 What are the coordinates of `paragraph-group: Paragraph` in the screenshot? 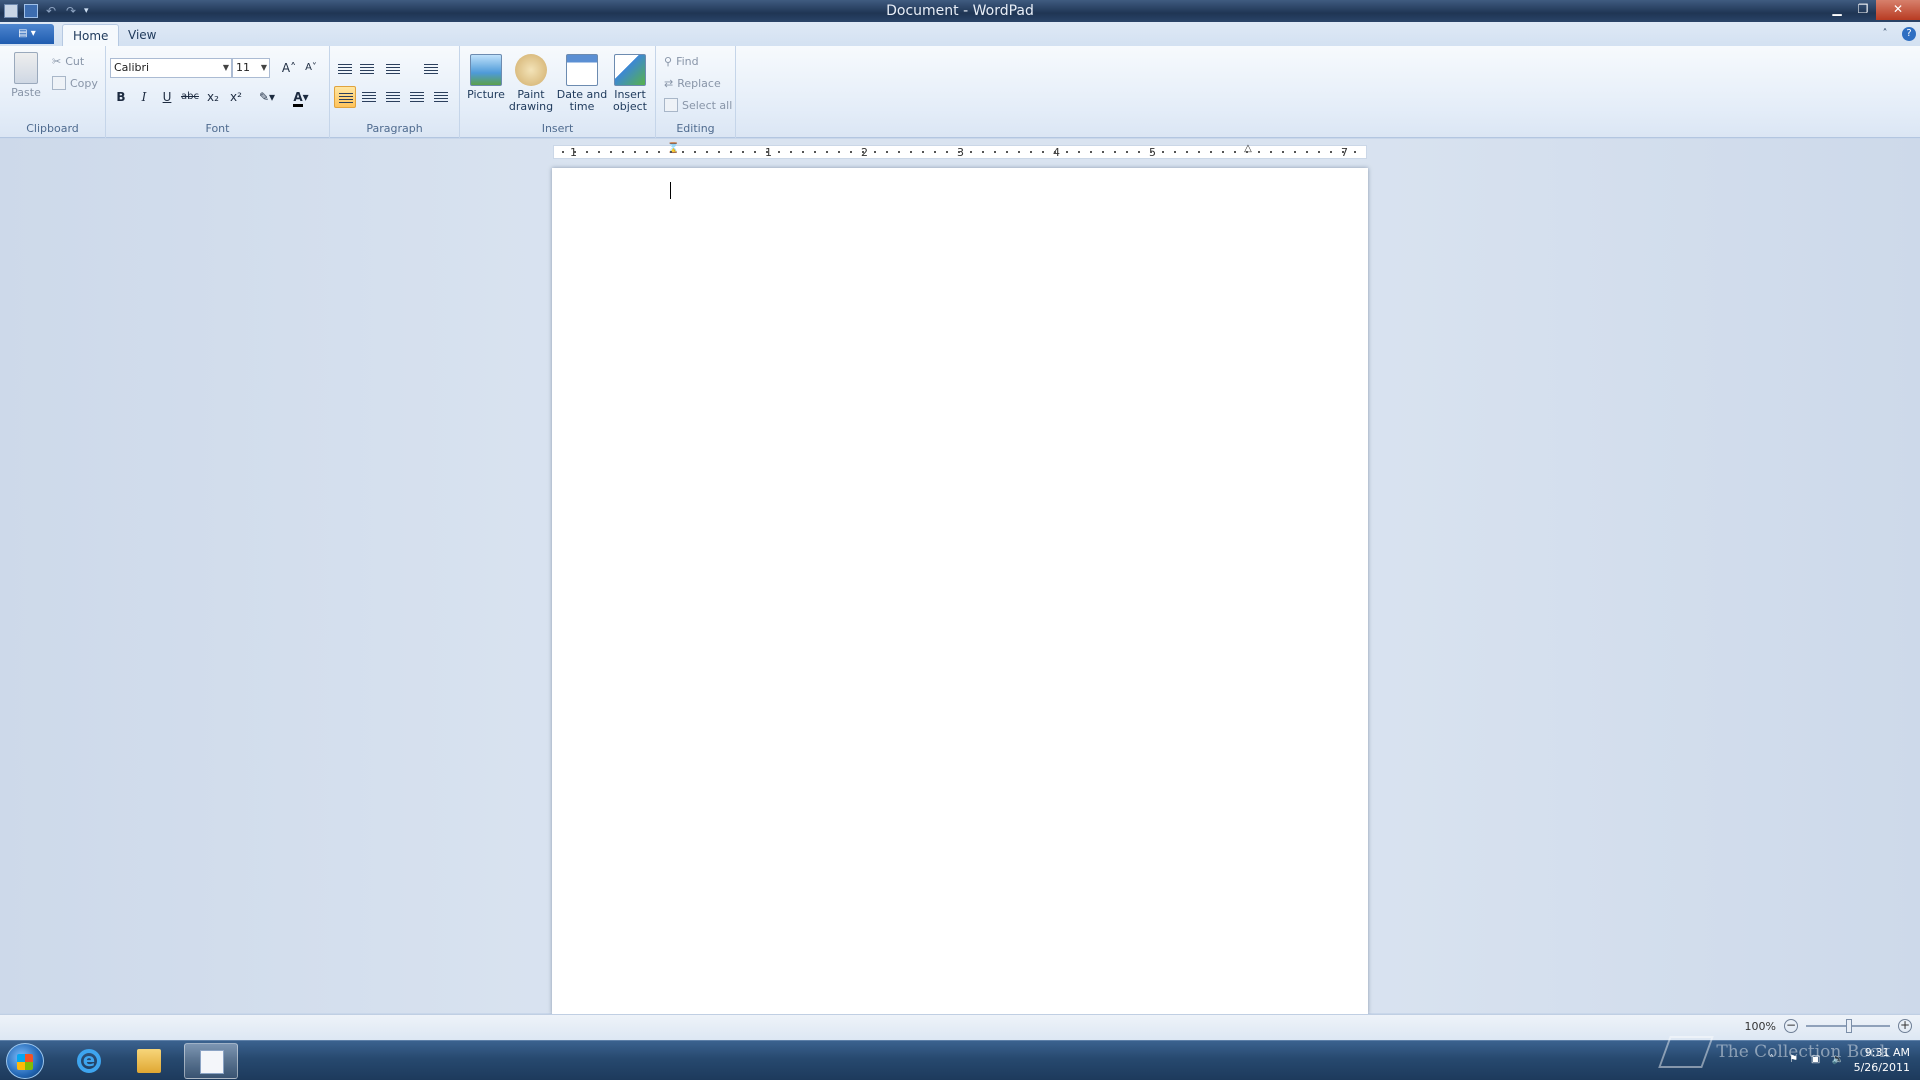 It's located at (395, 92).